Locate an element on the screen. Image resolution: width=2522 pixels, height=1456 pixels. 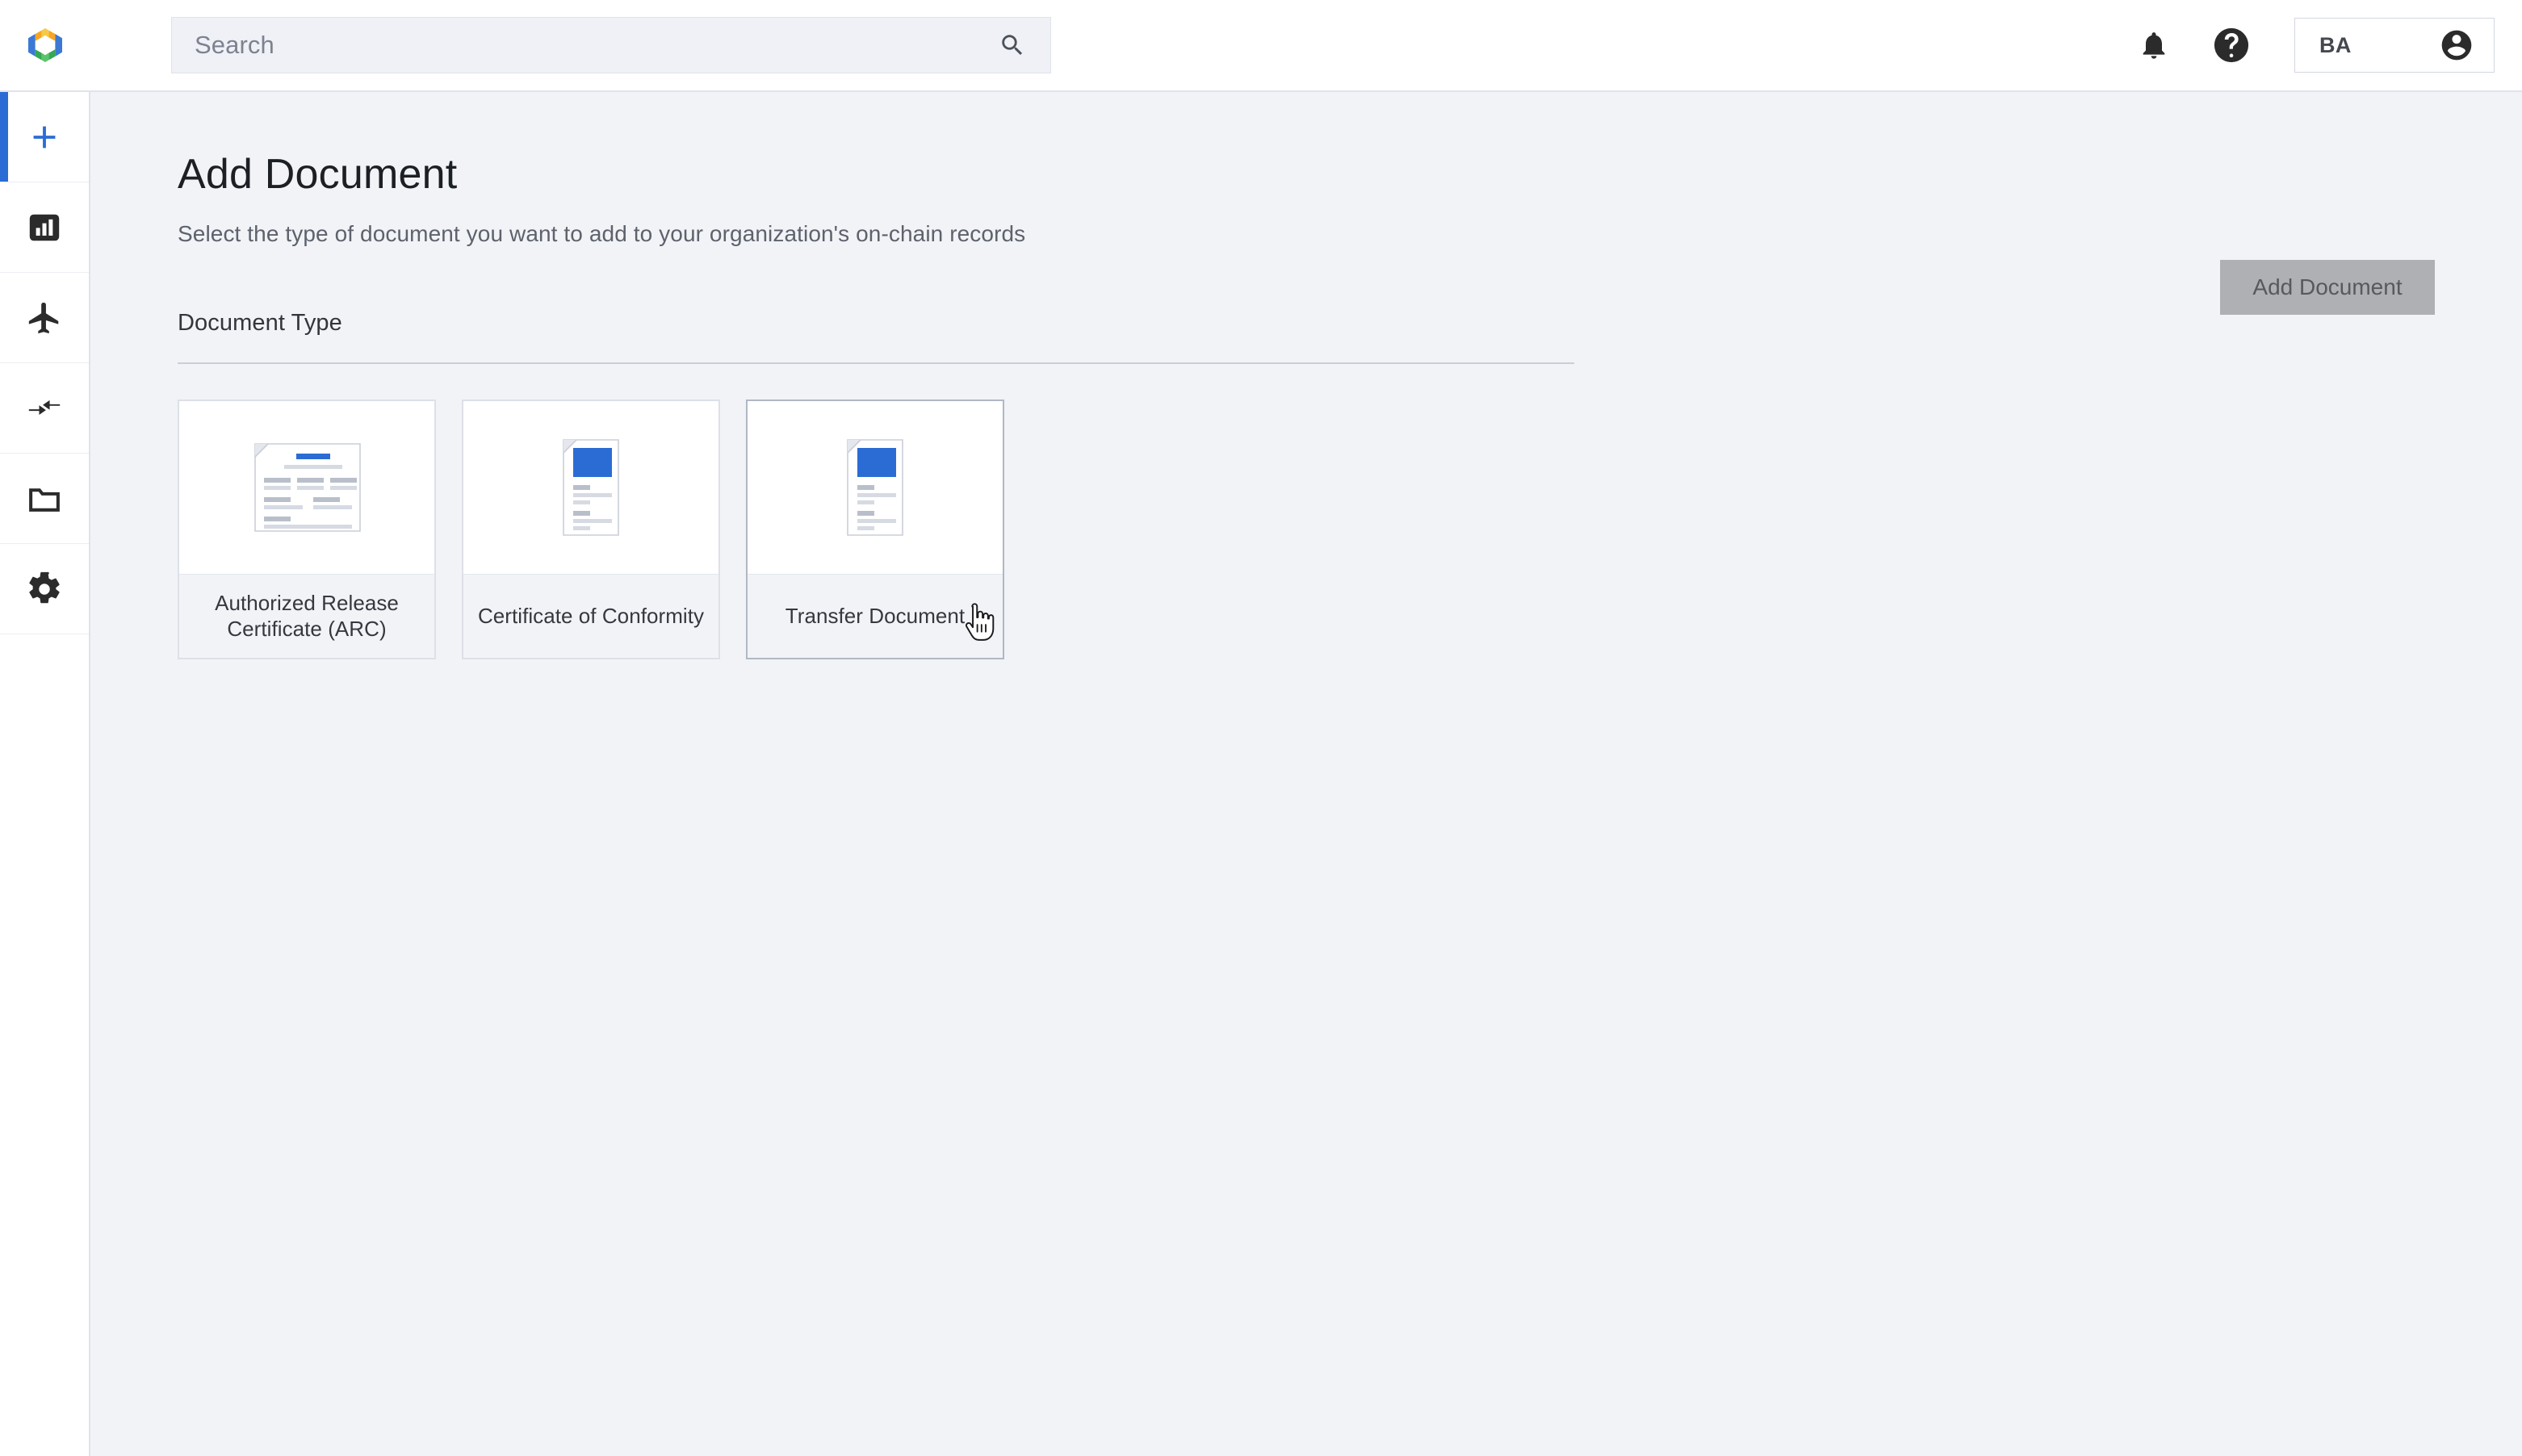
document-type-card-arc: Authorized Release Certificate (ARC) is located at coordinates (307, 529).